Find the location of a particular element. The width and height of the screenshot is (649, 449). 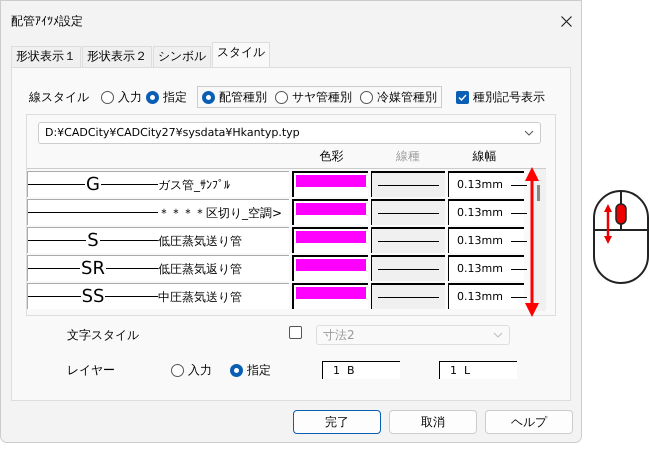

pipe-name: 低圧蒸気返り管 is located at coordinates (200, 269).